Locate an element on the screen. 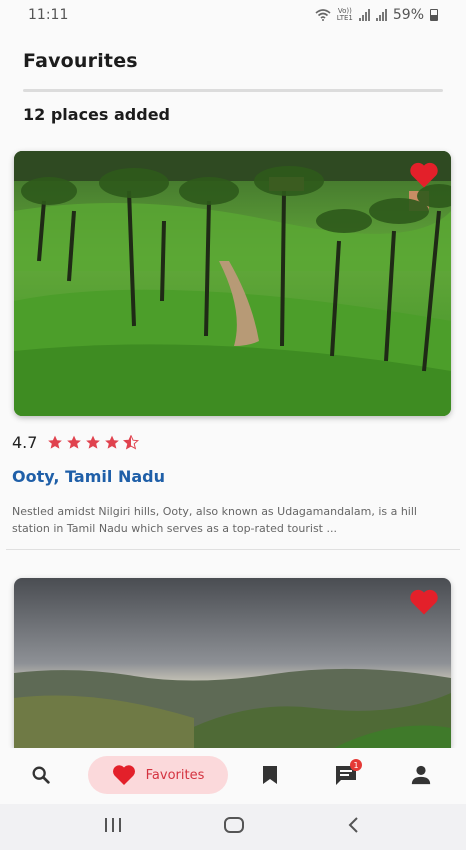 This screenshot has width=466, height=850. back-icon is located at coordinates (353, 825).